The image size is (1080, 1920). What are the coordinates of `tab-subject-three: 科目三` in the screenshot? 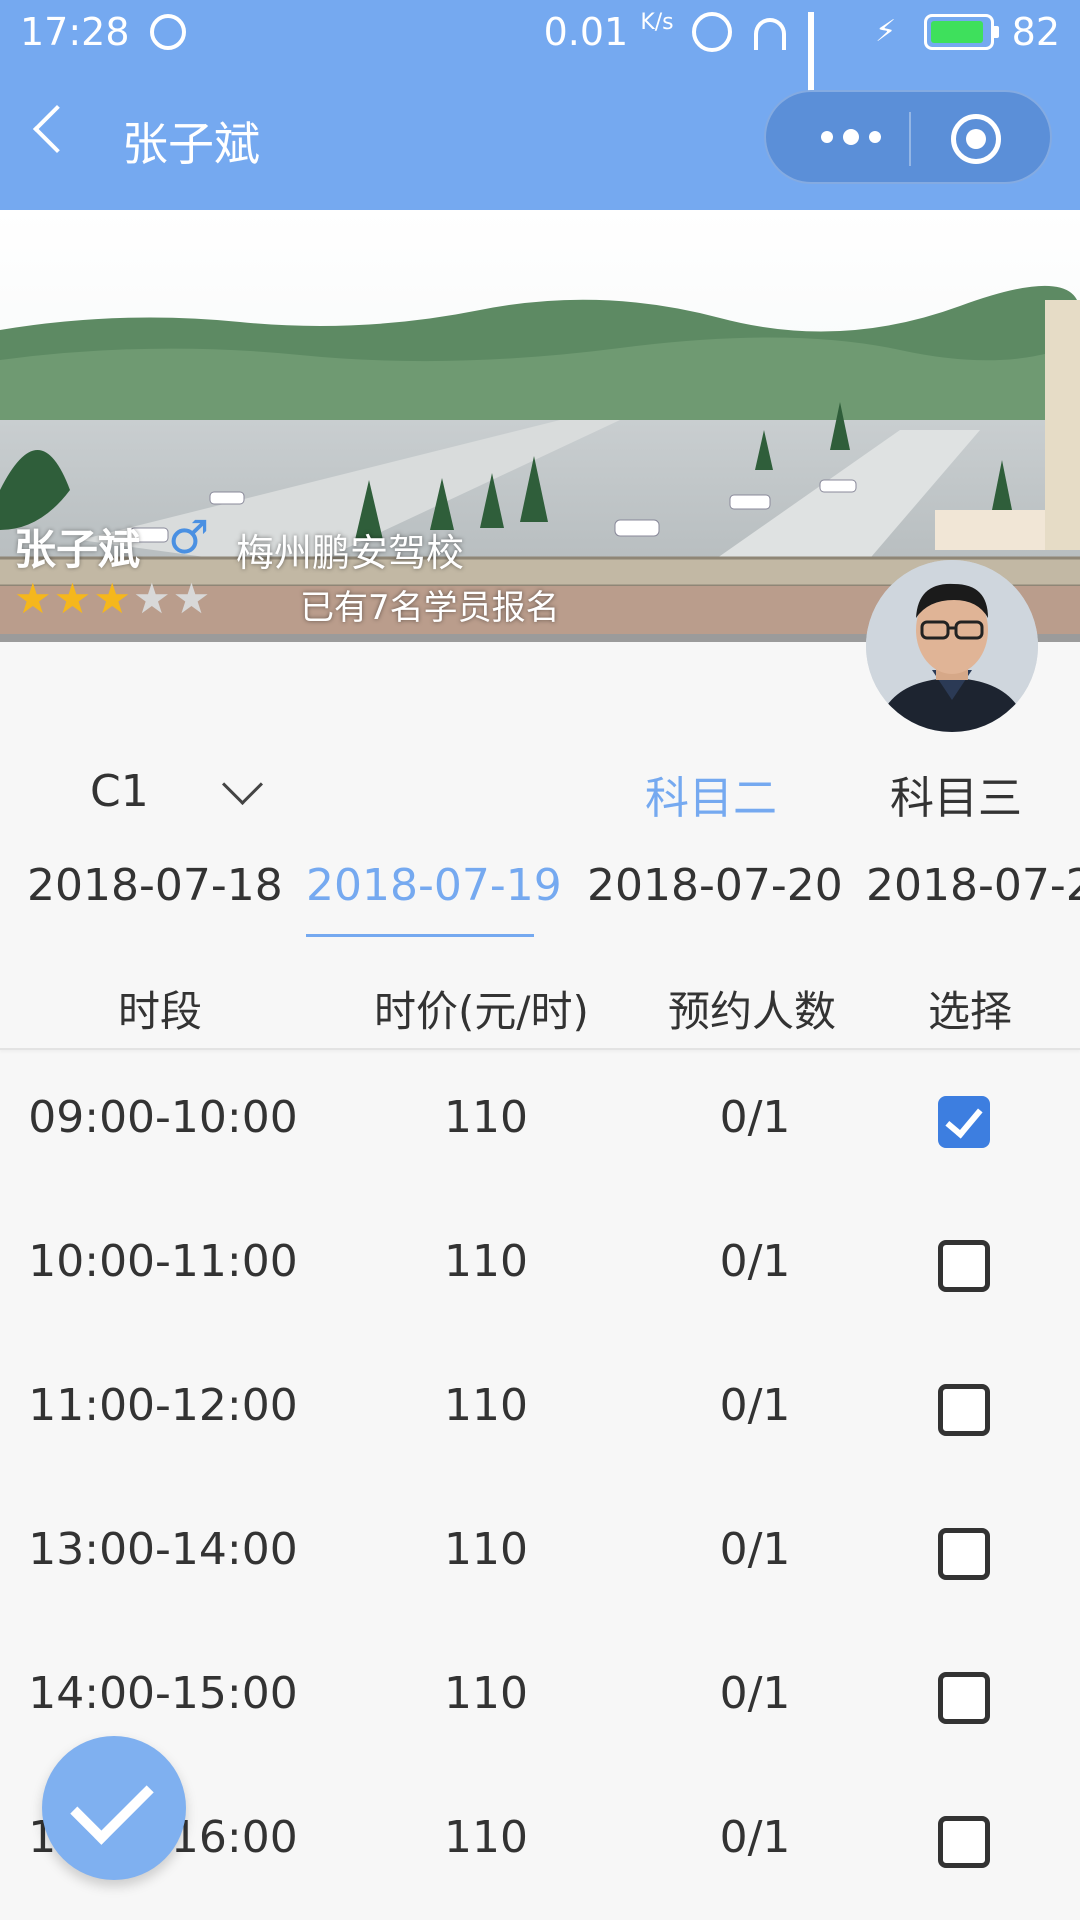 It's located at (956, 794).